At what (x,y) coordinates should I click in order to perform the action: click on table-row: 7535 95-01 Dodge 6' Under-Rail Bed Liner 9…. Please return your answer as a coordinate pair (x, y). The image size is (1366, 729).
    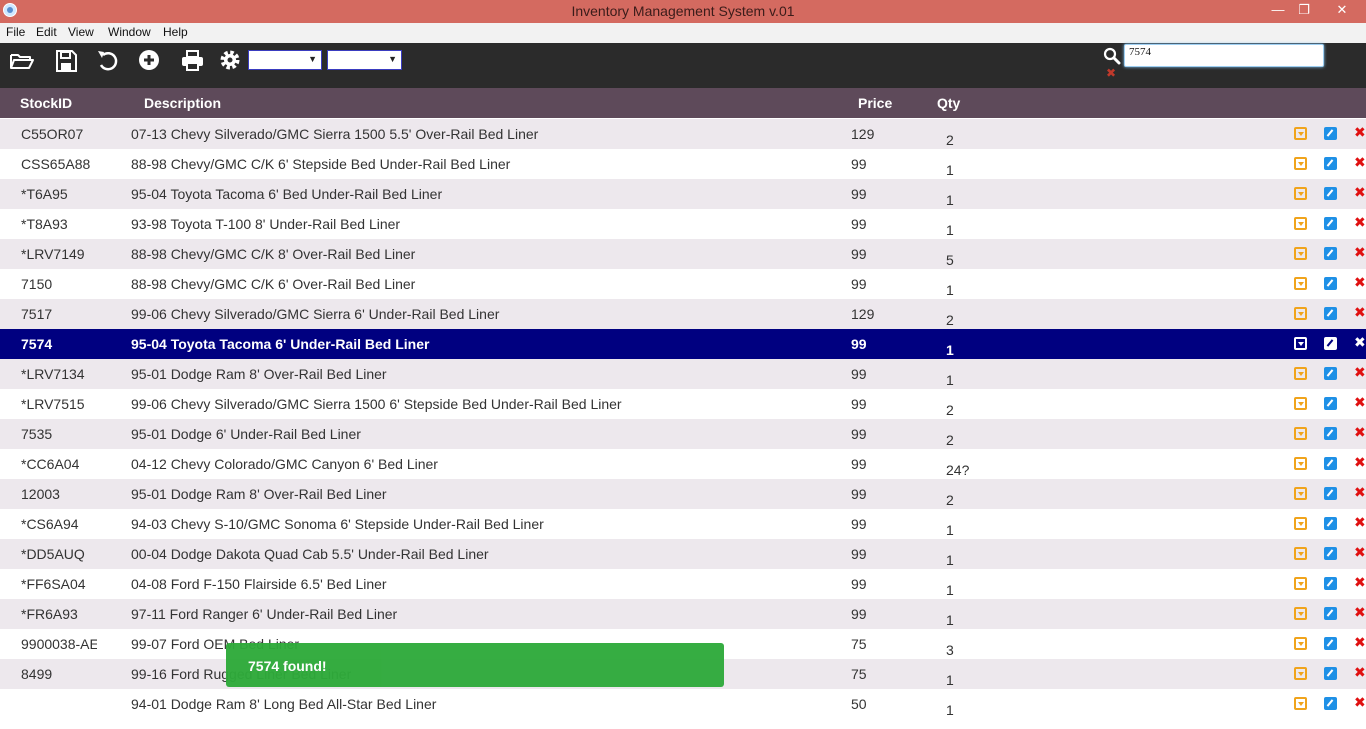
    Looking at the image, I should click on (683, 434).